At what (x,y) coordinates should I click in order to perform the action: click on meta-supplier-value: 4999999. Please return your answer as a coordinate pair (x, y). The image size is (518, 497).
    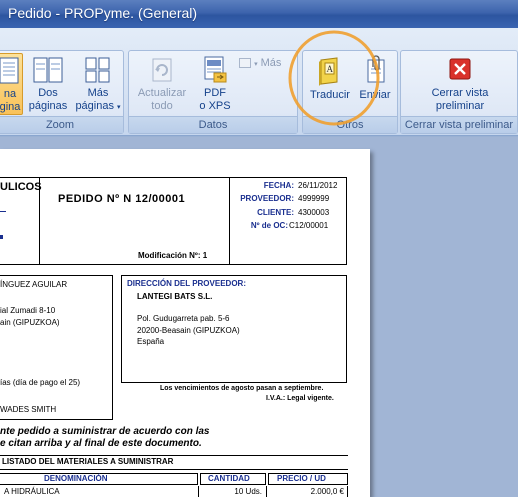
    Looking at the image, I should click on (314, 198).